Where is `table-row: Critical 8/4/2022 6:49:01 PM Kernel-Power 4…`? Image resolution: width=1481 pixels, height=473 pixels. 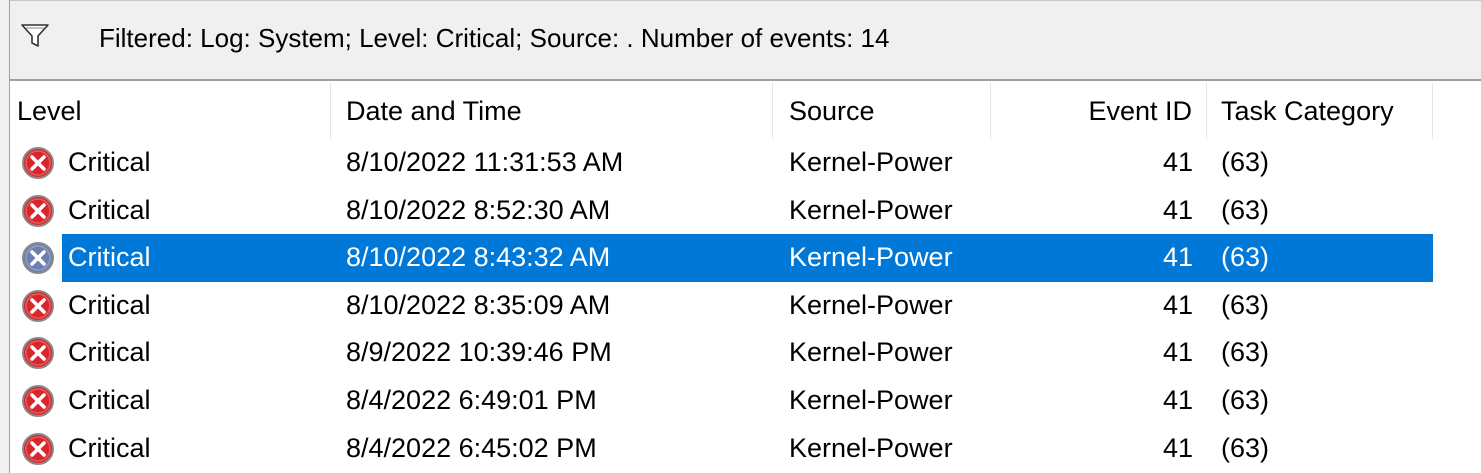 table-row: Critical 8/4/2022 6:49:01 PM Kernel-Power 4… is located at coordinates (746, 401).